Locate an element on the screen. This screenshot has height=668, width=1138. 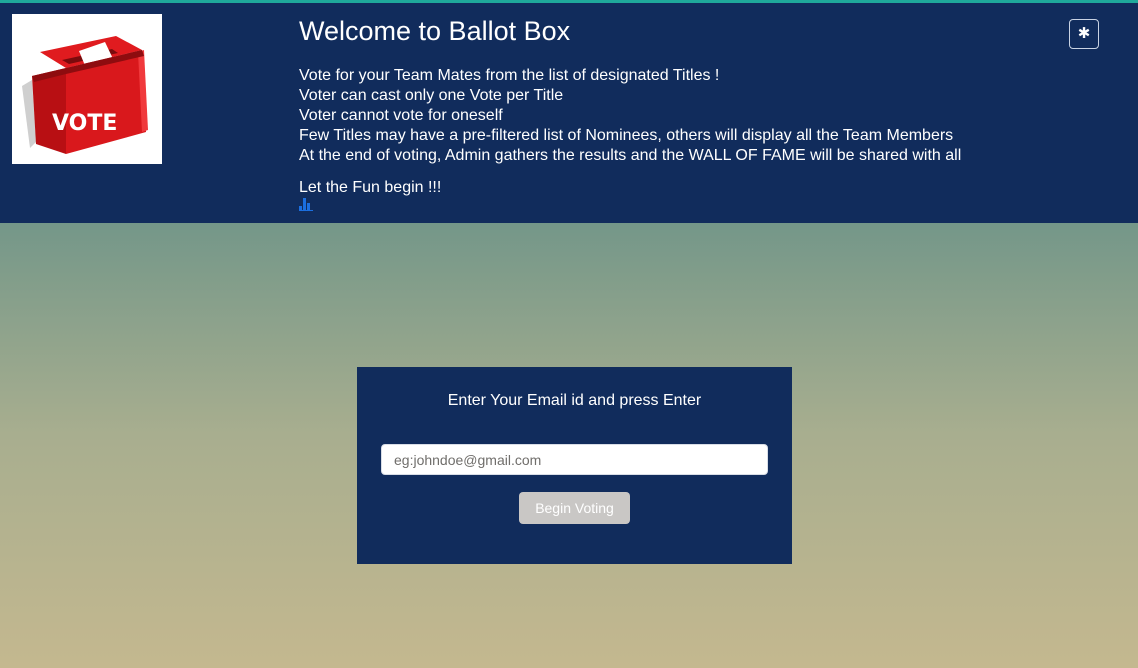
page-title: Welcome to Ballot Box is located at coordinates (435, 31).